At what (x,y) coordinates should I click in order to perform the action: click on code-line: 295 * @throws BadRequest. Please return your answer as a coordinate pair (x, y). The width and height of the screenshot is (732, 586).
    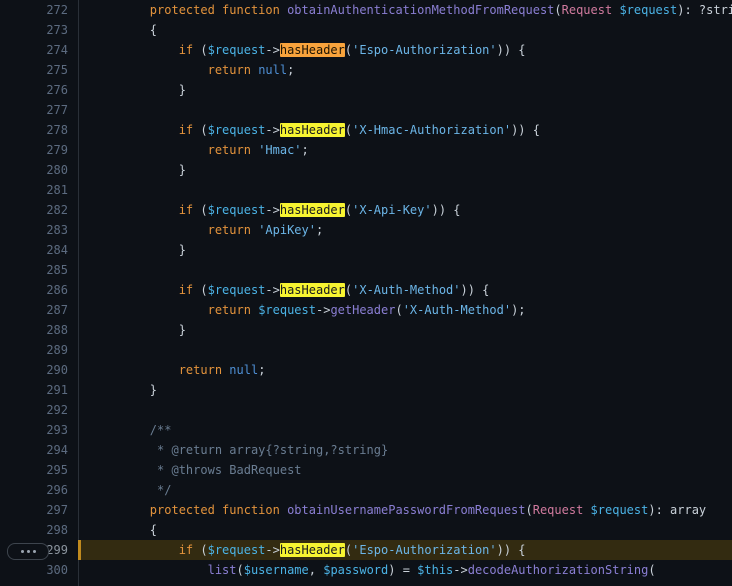
    Looking at the image, I should click on (366, 470).